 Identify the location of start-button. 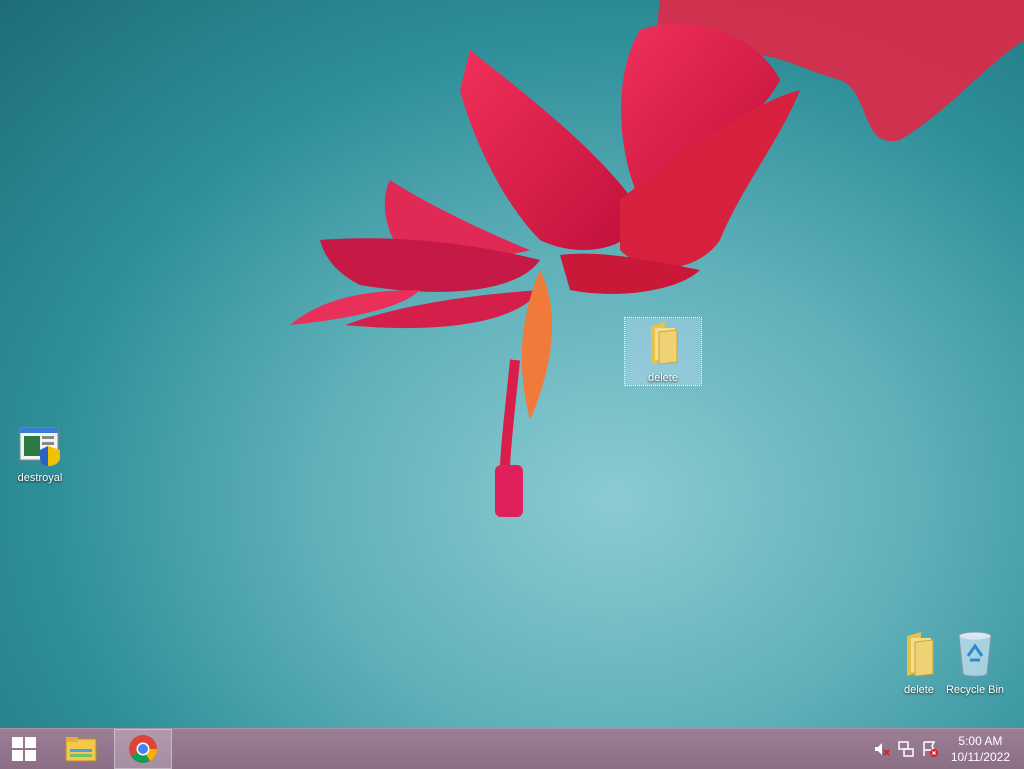
(24, 749).